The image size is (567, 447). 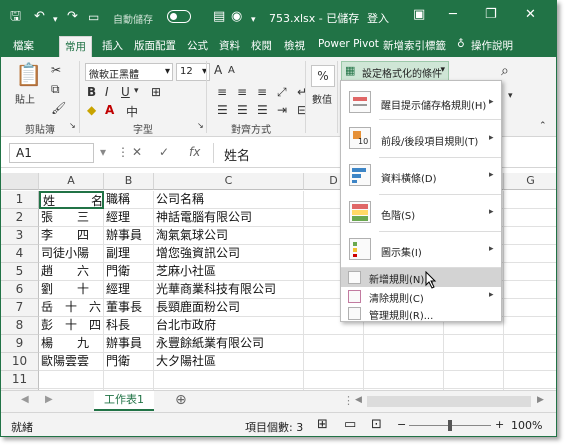 I want to click on number-format-button: 數值, so click(x=322, y=98).